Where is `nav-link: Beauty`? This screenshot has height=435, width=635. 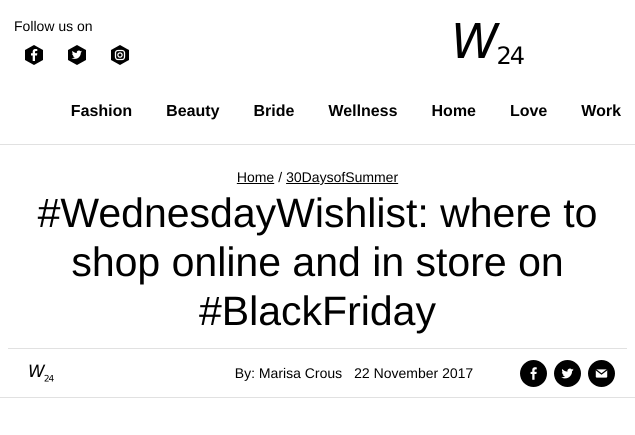 nav-link: Beauty is located at coordinates (193, 113).